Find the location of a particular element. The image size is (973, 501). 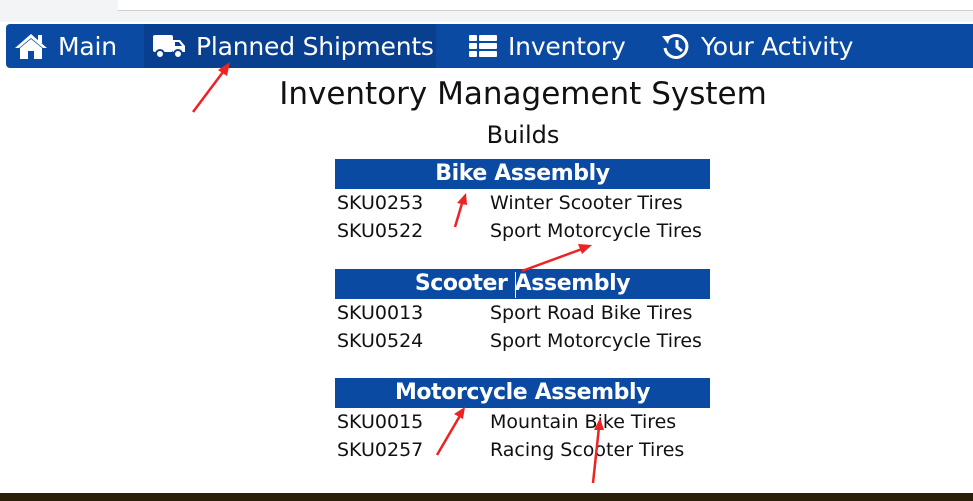

part-sku: SKU0524 is located at coordinates (380, 341).